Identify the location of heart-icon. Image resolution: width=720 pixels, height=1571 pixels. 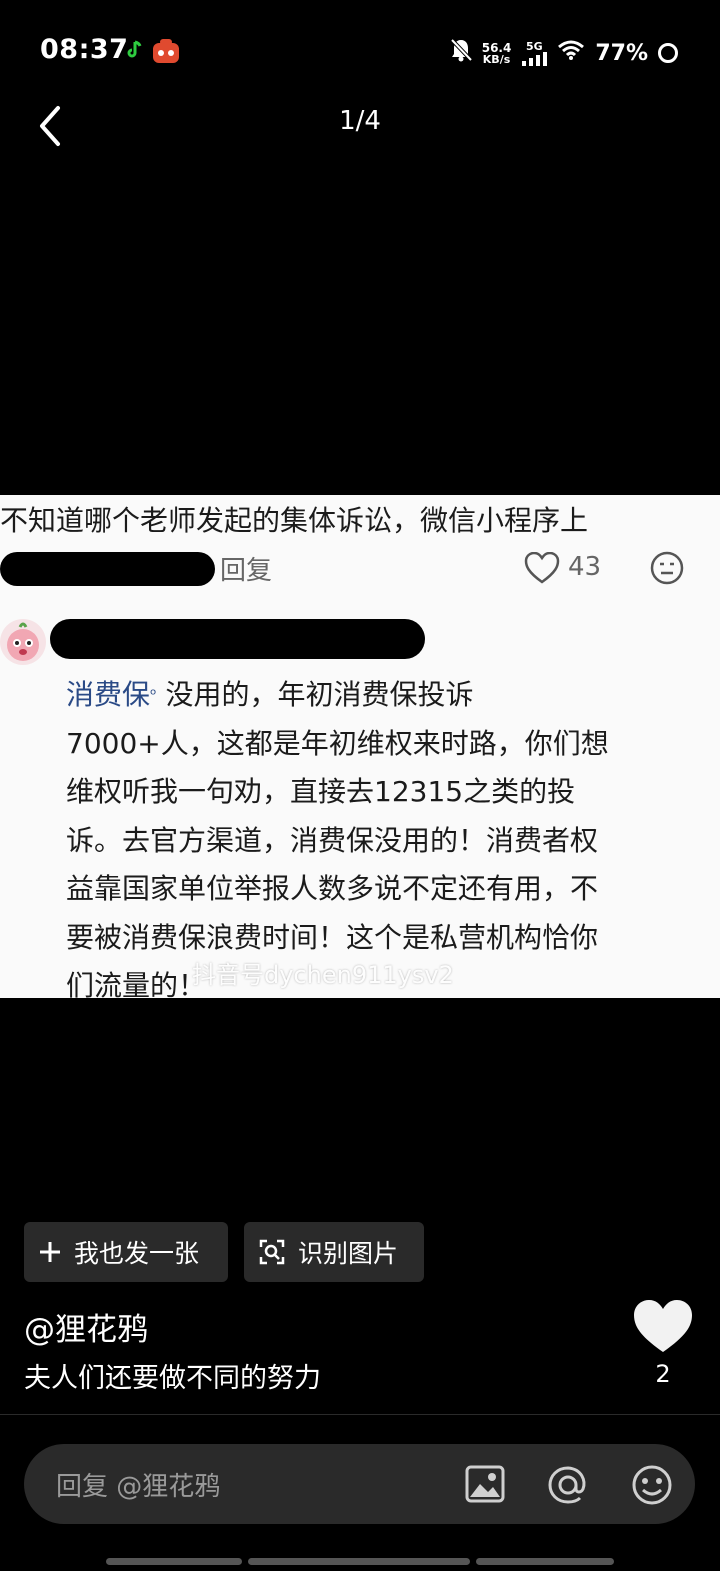
(663, 1326).